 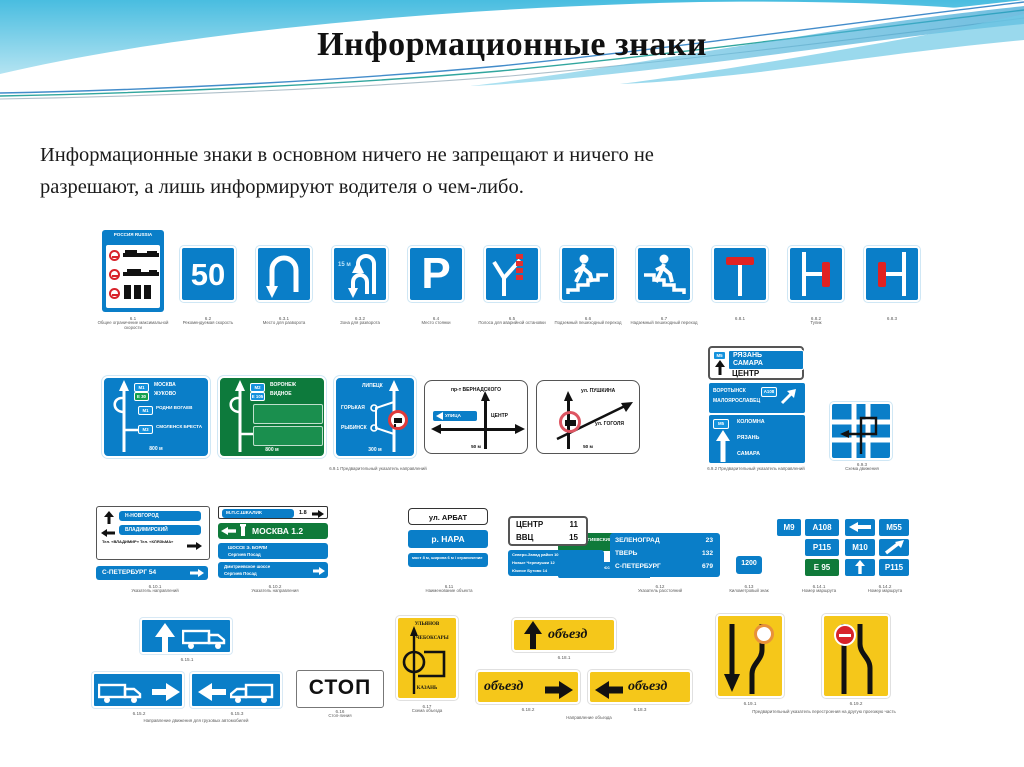 What do you see at coordinates (145, 410) in the screenshot?
I see `route-shield-2: М1` at bounding box center [145, 410].